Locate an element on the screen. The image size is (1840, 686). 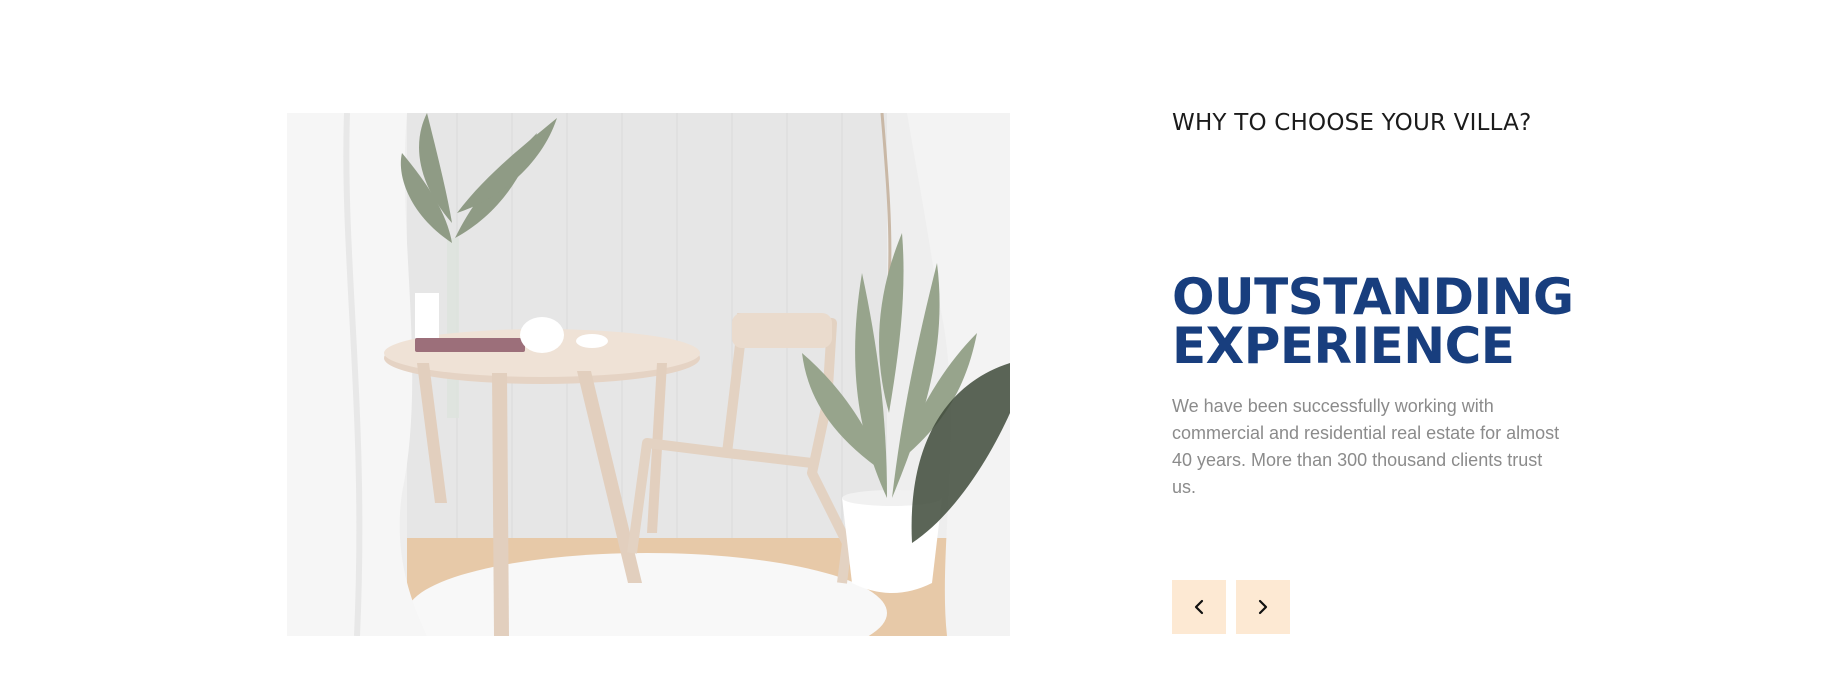
prev-slide-button is located at coordinates (1199, 607).